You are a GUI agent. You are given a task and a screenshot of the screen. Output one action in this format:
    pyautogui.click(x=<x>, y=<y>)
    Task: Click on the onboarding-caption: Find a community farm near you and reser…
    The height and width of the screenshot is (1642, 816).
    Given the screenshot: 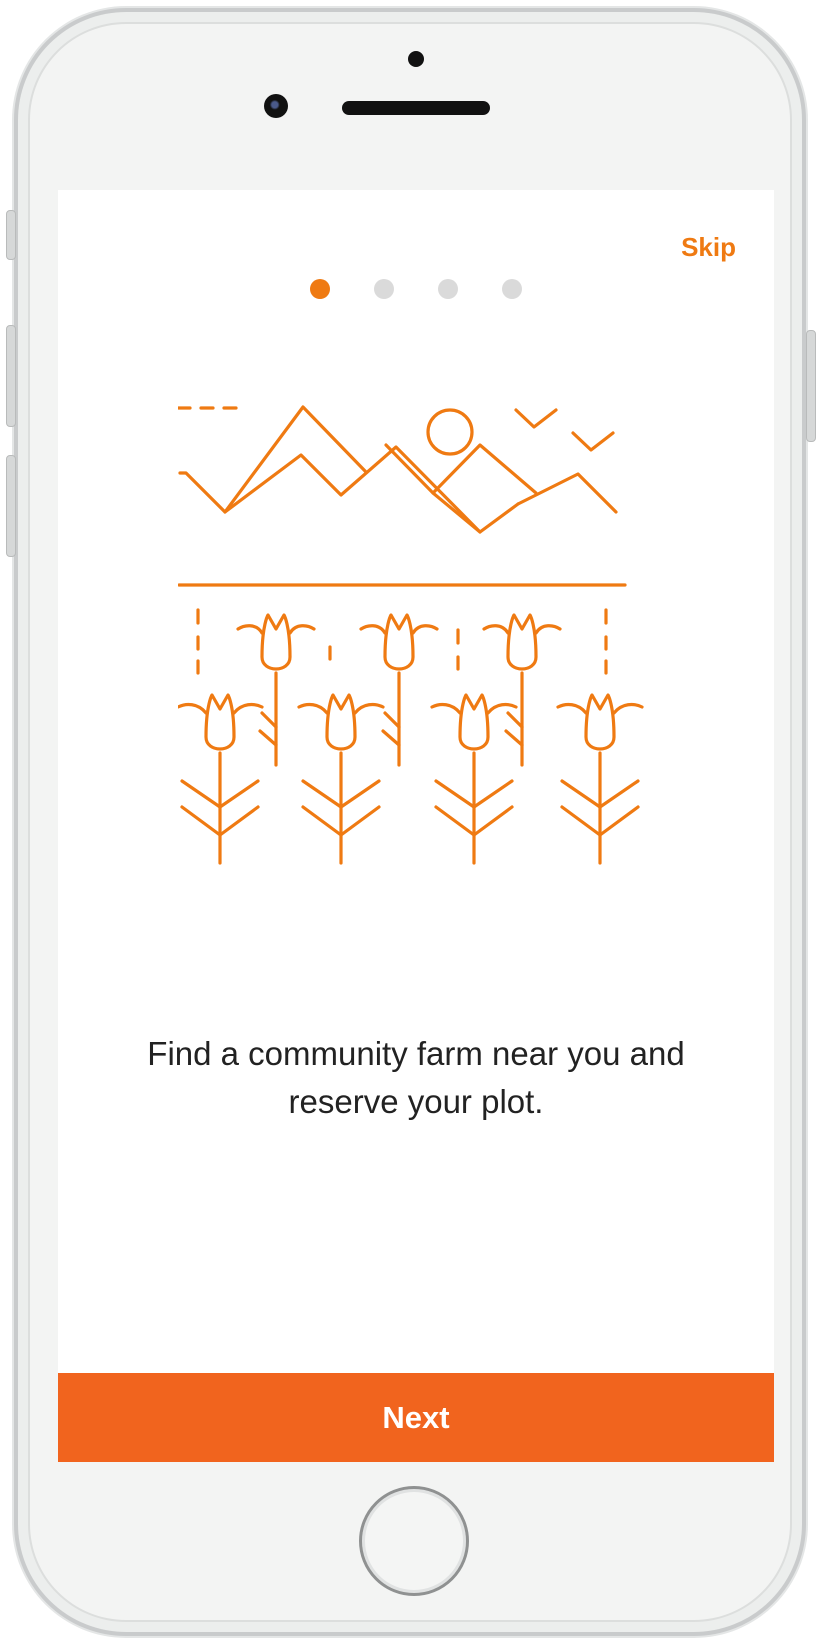 What is the action you would take?
    pyautogui.click(x=416, y=1077)
    